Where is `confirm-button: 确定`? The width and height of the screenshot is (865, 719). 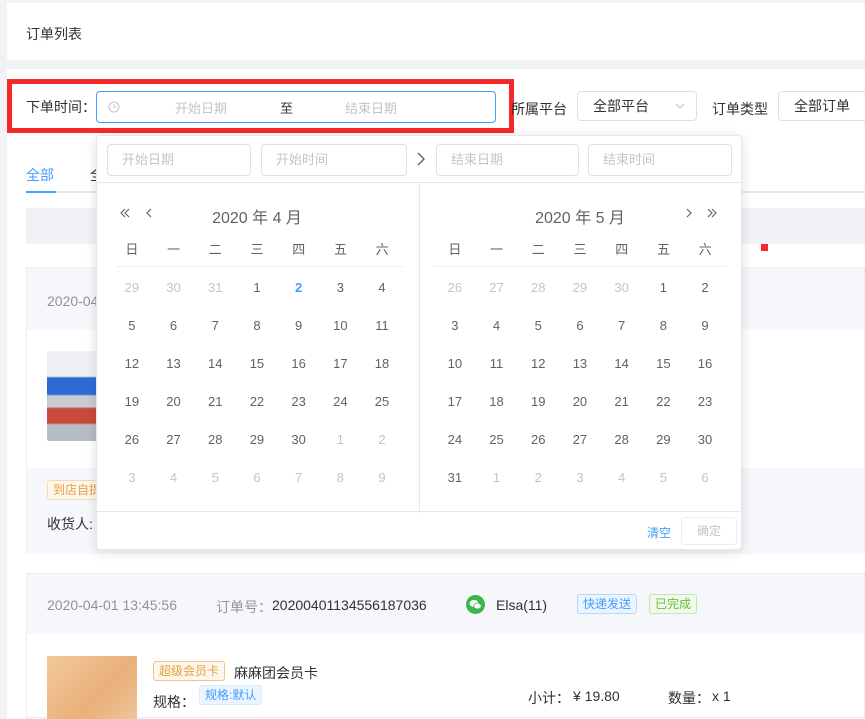
confirm-button: 确定 is located at coordinates (709, 531).